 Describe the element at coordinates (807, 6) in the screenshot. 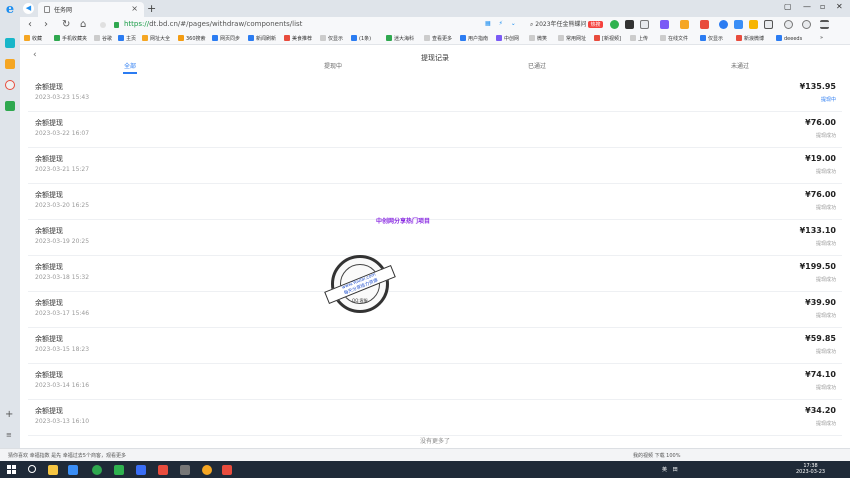

I see `minimize-icon: —` at that location.